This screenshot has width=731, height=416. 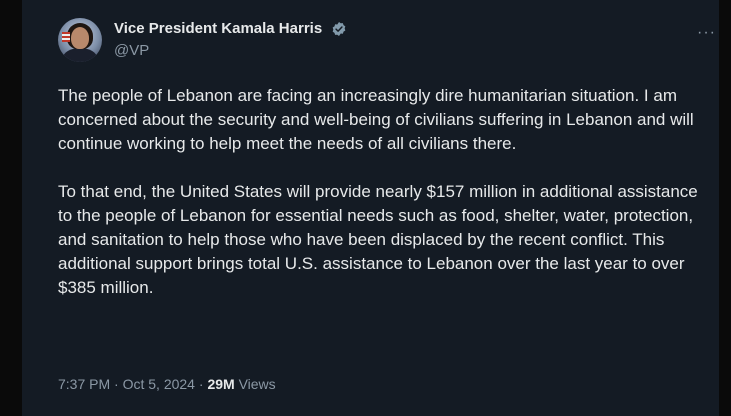 What do you see at coordinates (80, 55) in the screenshot?
I see `avatar-body` at bounding box center [80, 55].